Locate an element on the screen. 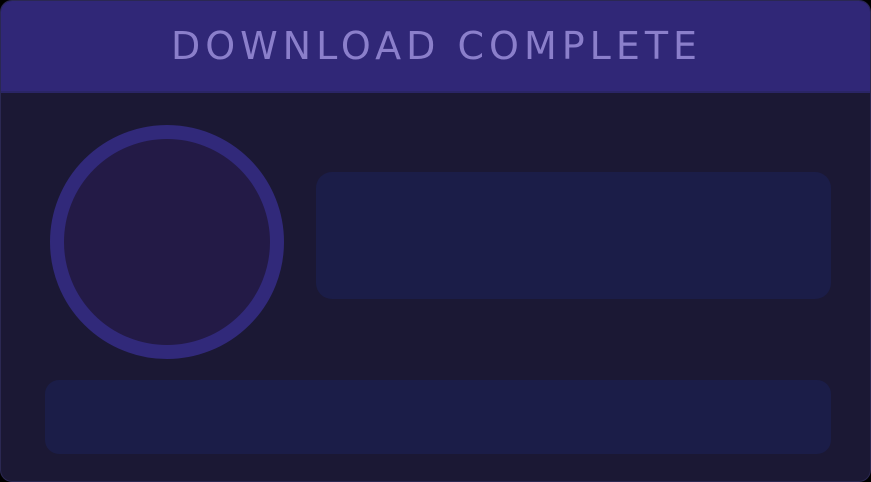  avatar-placeholder-icon is located at coordinates (167, 242).